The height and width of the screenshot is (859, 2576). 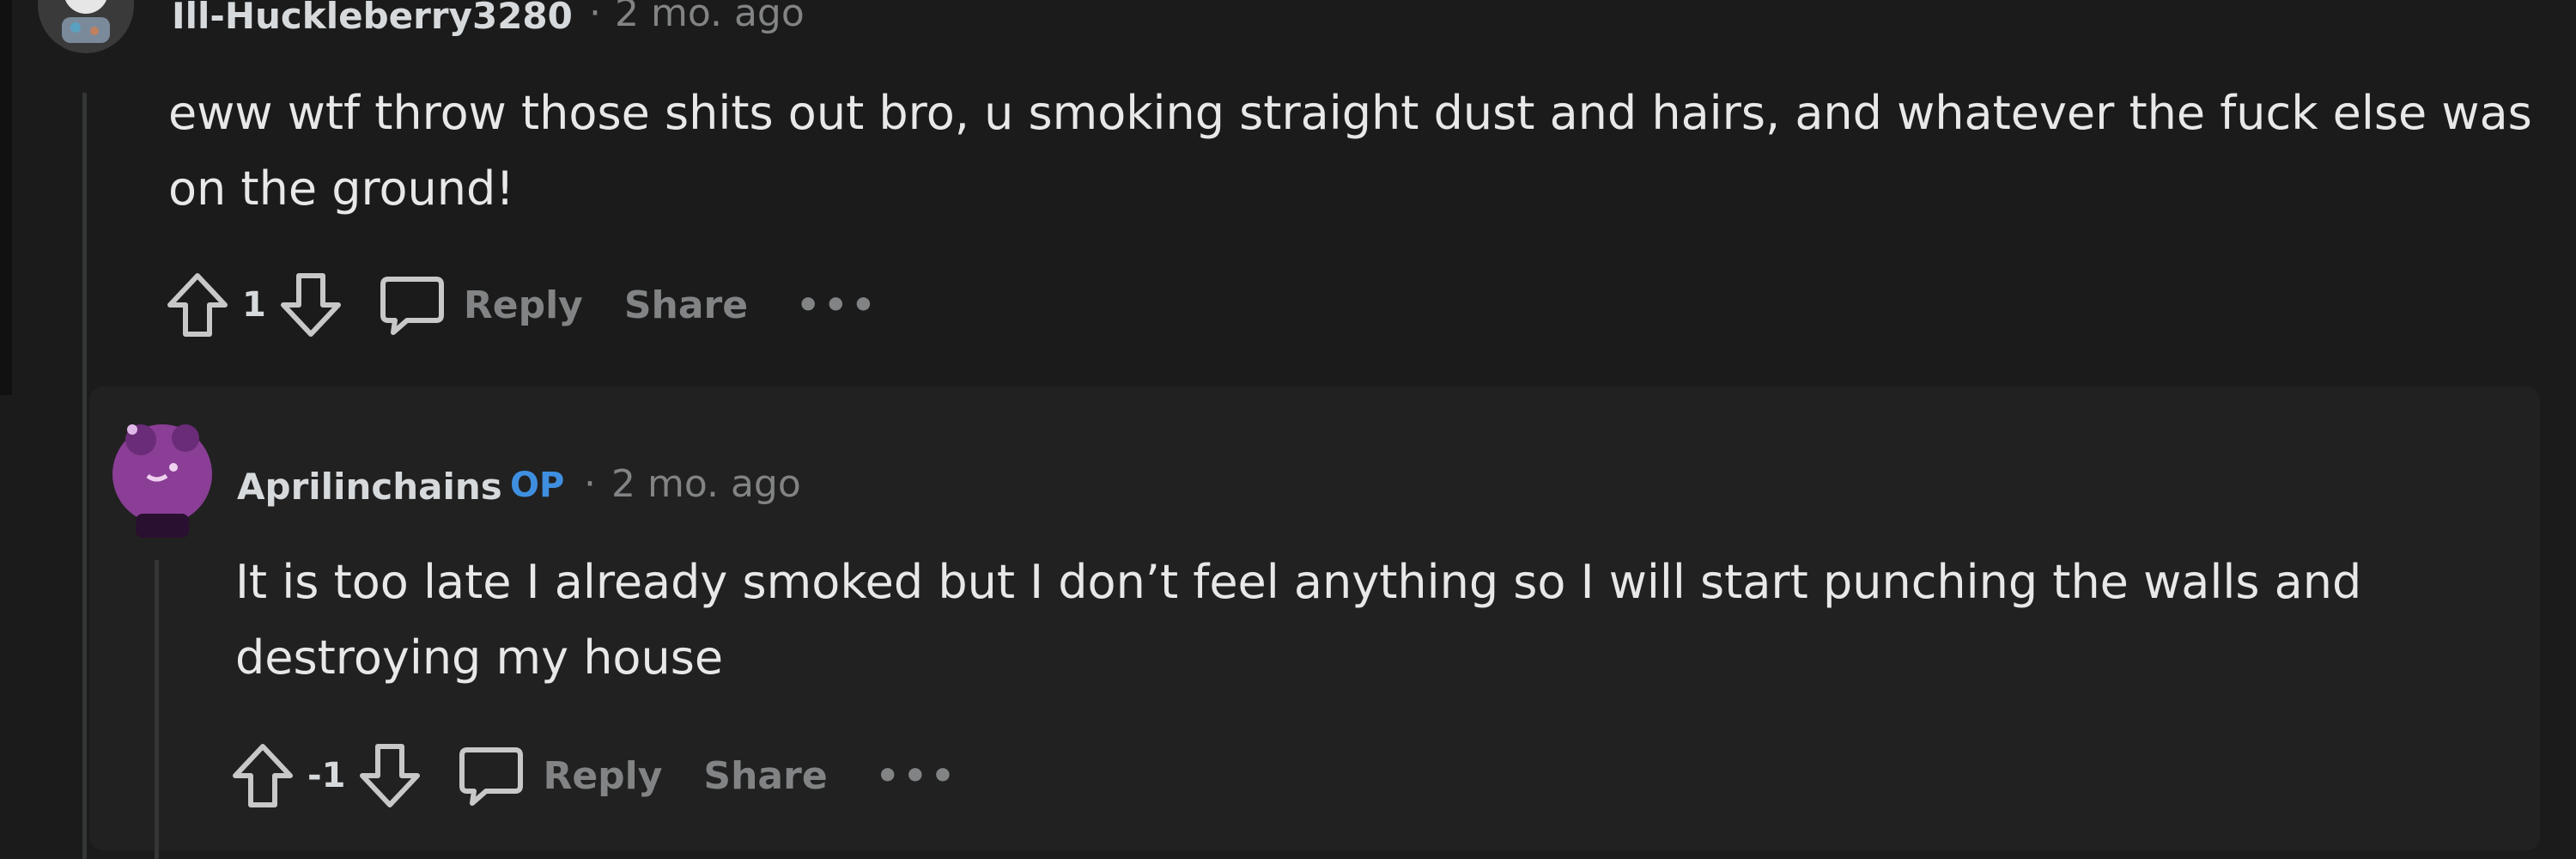 What do you see at coordinates (537, 485) in the screenshot?
I see `op-badge: OP` at bounding box center [537, 485].